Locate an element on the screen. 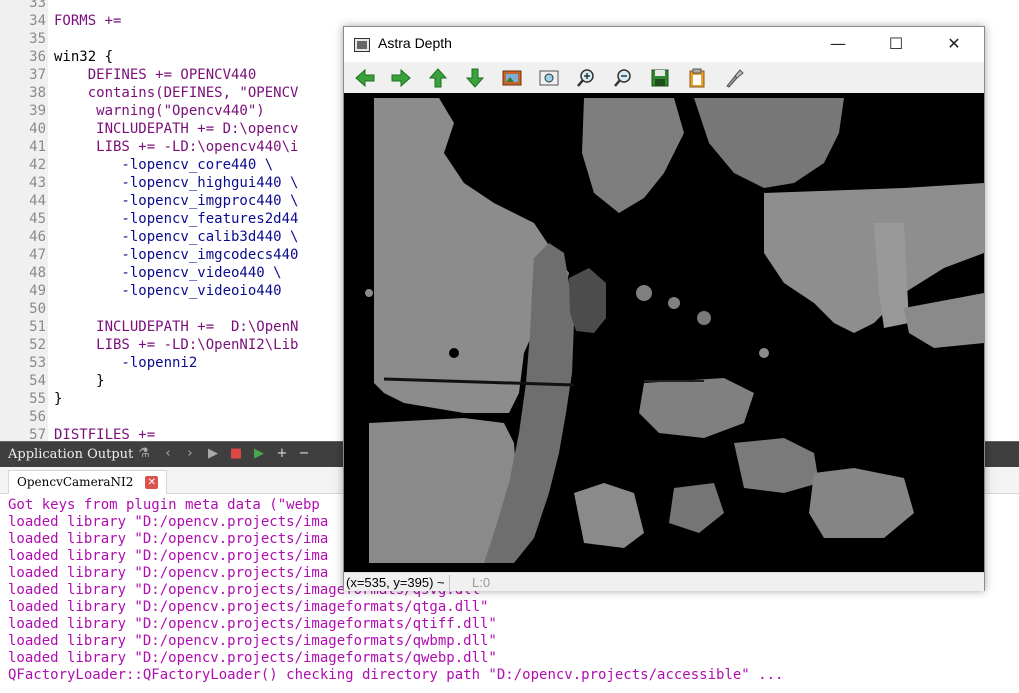 This screenshot has width=1019, height=693. zoom-out-icon is located at coordinates (623, 78).